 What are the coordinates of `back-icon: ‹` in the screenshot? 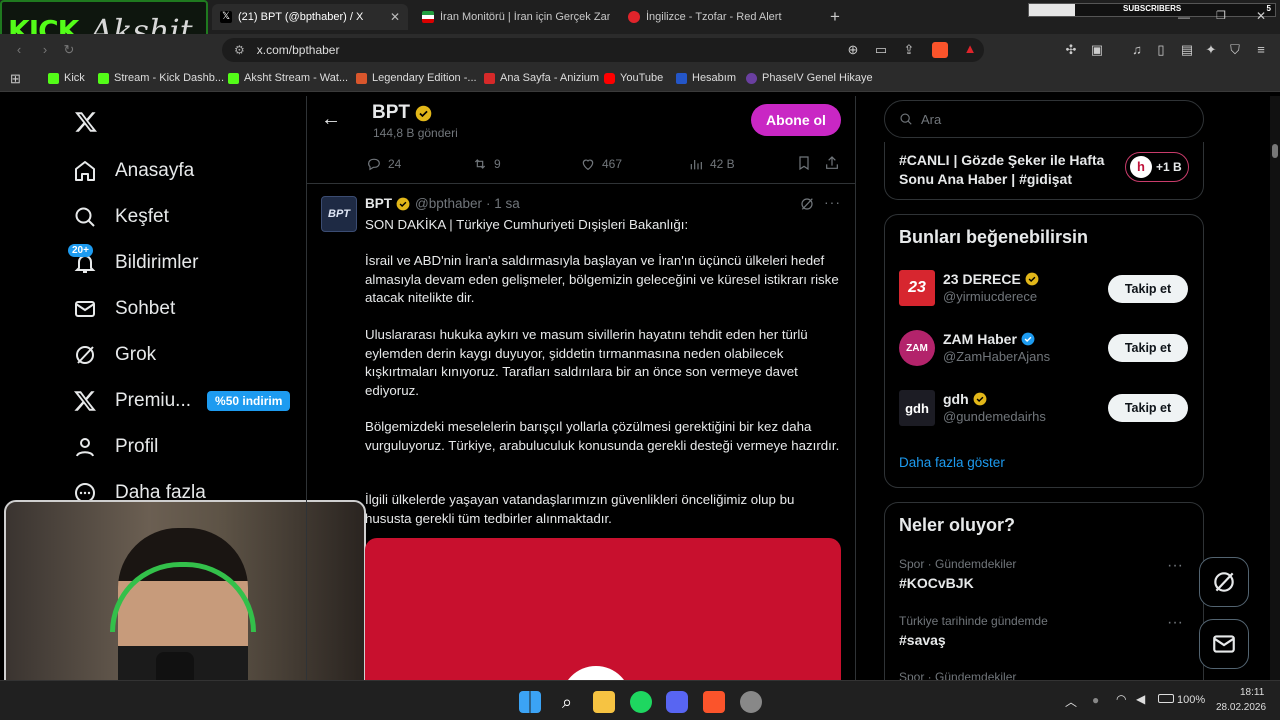 It's located at (19, 50).